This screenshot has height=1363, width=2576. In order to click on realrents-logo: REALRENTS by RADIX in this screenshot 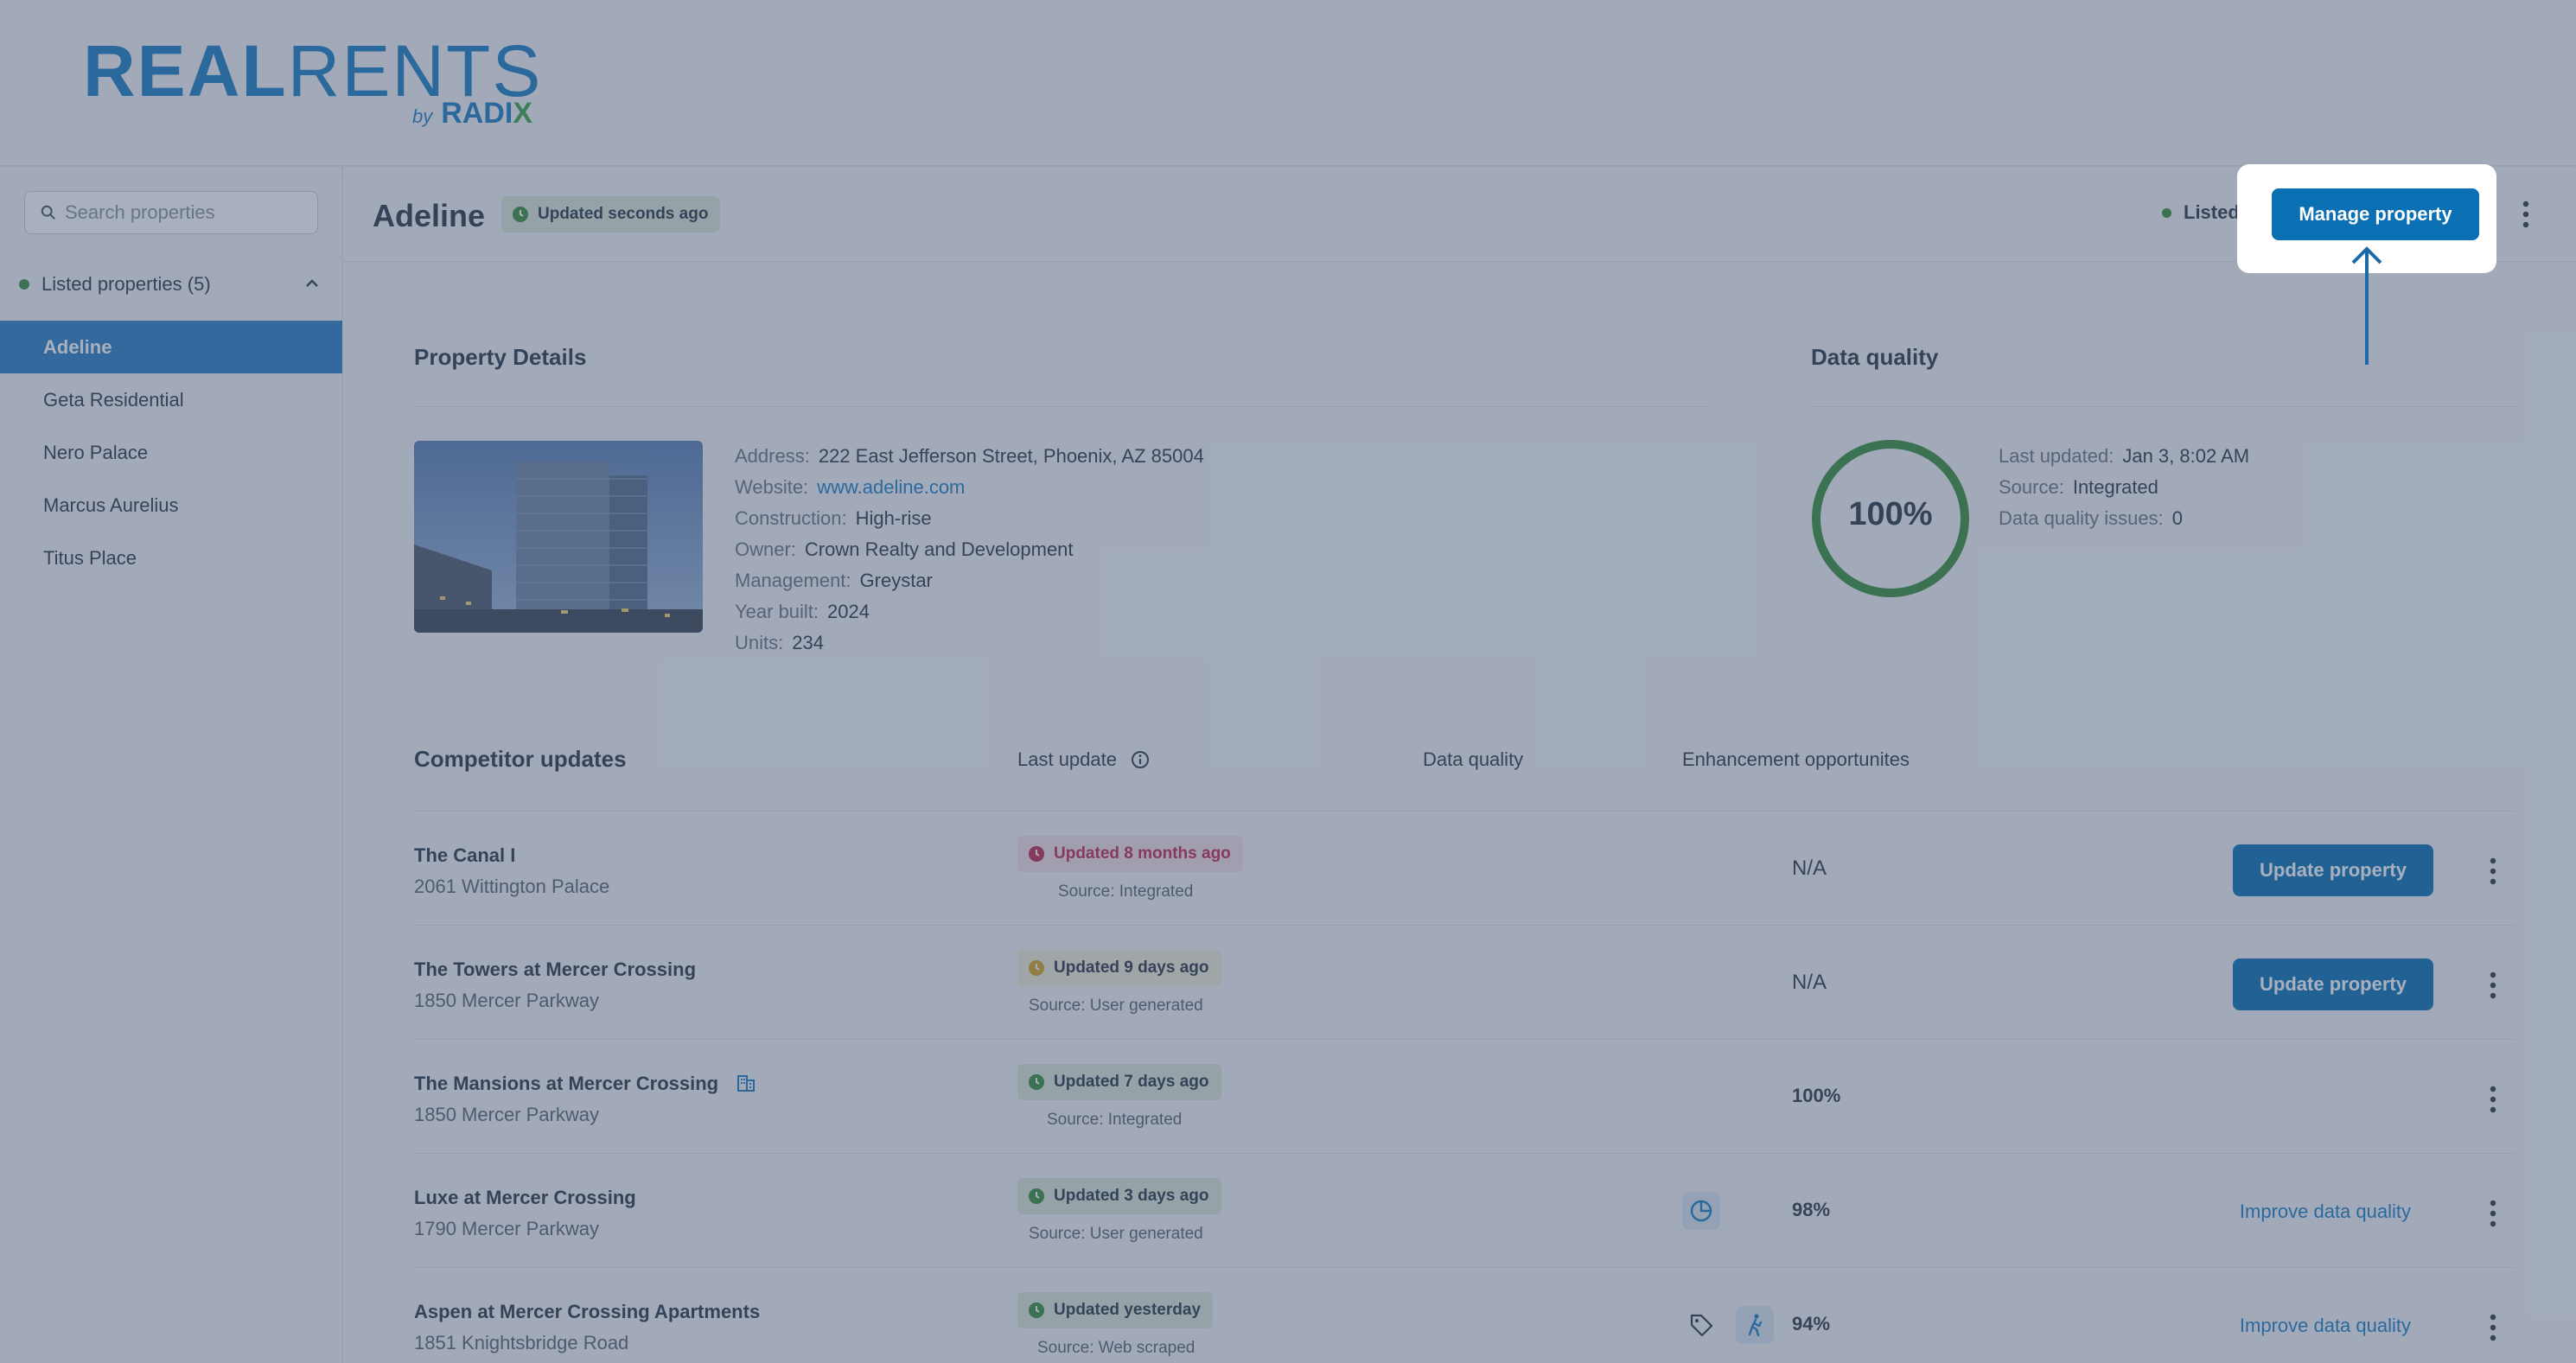, I will do `click(311, 82)`.